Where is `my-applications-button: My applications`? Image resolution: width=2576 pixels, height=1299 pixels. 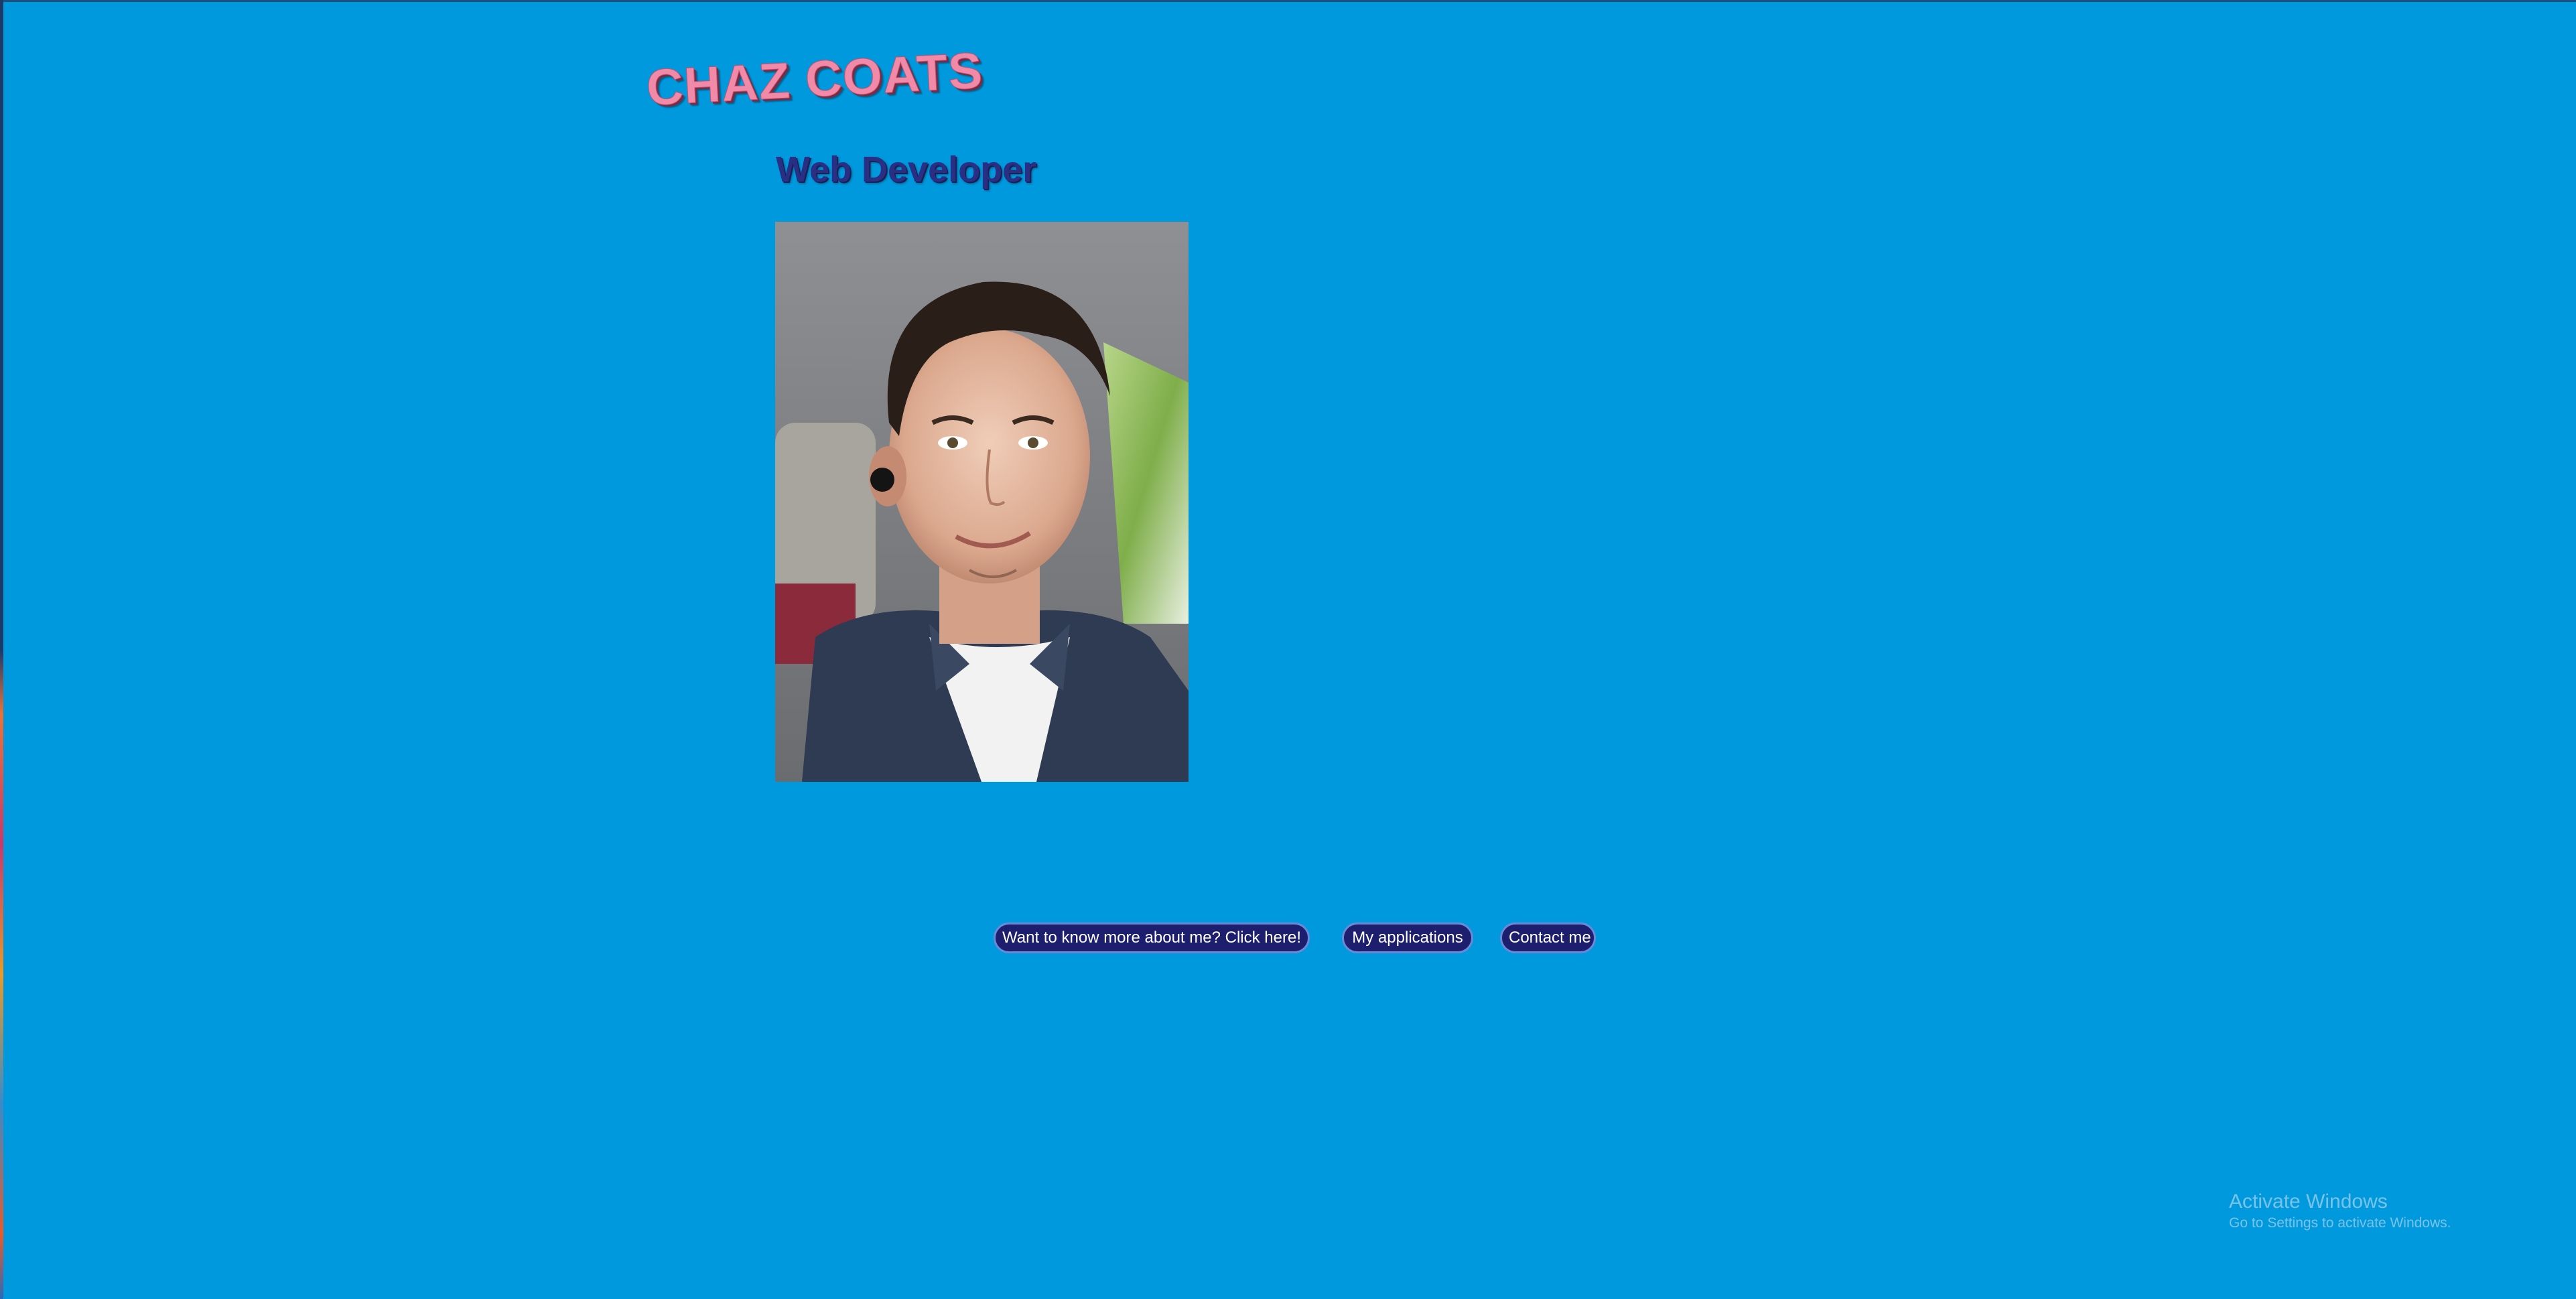
my-applications-button: My applications is located at coordinates (1407, 937).